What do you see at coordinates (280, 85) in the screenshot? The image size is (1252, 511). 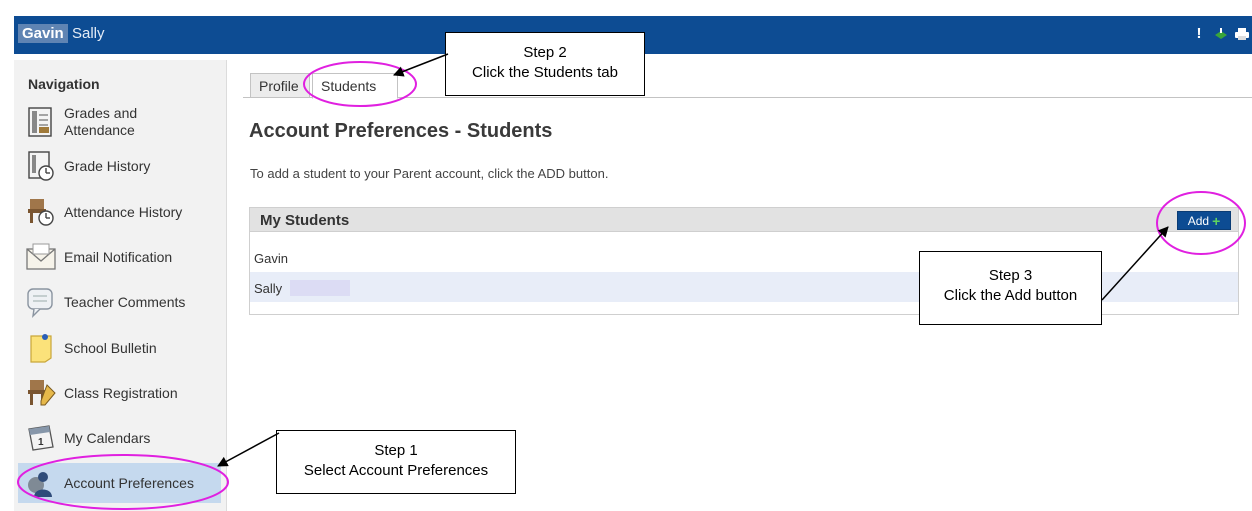 I see `tab-profile: Profile` at bounding box center [280, 85].